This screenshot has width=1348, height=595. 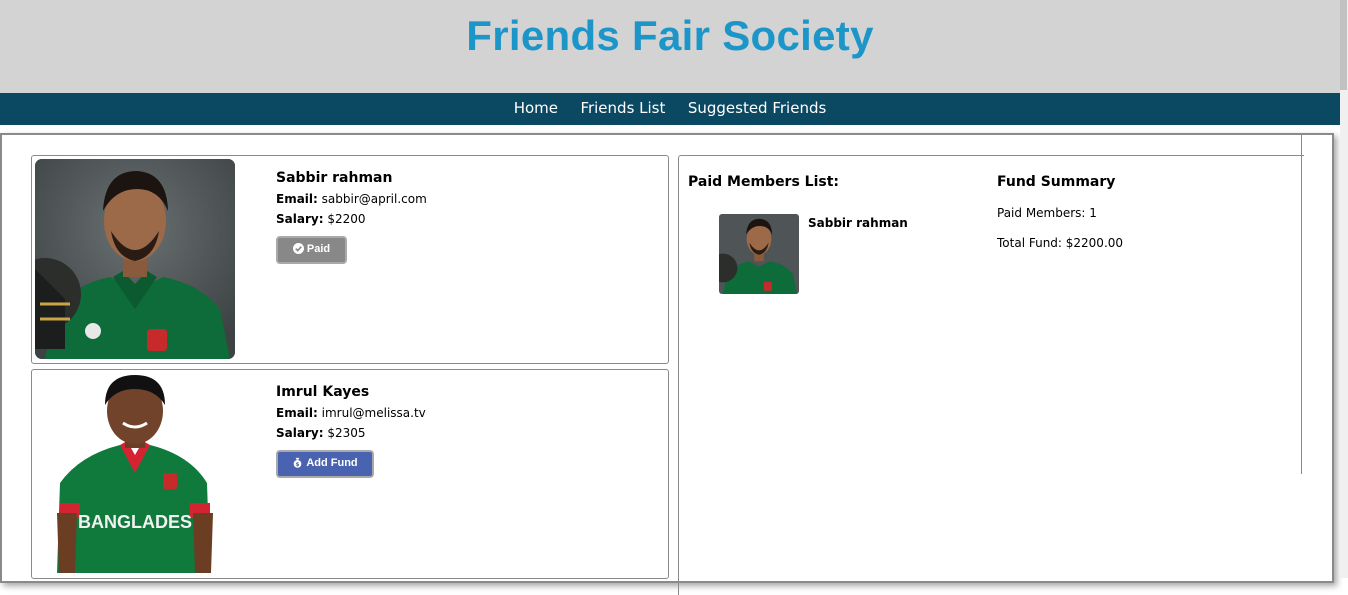 What do you see at coordinates (332, 463) in the screenshot?
I see `add-fund-button-label: Add Fund` at bounding box center [332, 463].